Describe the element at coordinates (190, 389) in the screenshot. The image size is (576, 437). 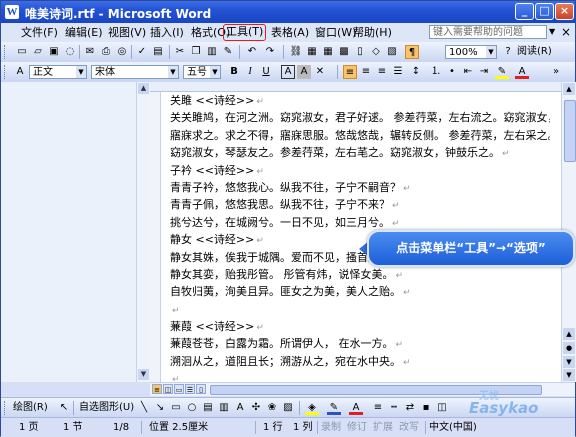
I see `outline-view-icon: ☰` at that location.